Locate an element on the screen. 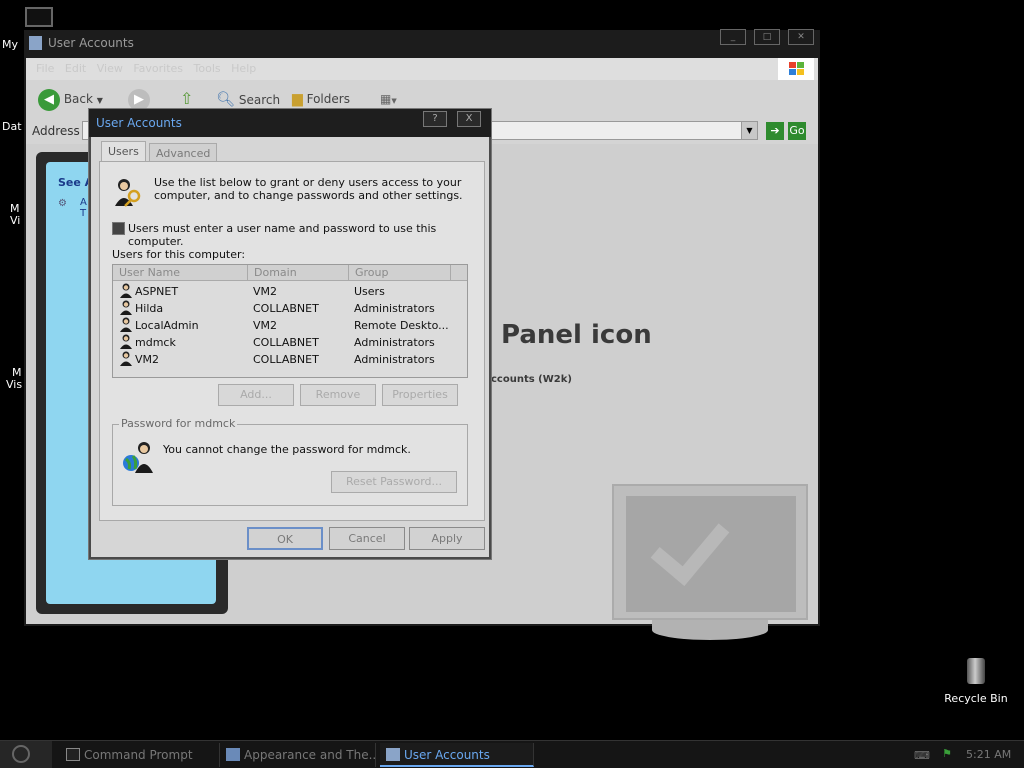  monitor-illustration-icon is located at coordinates (710, 552).